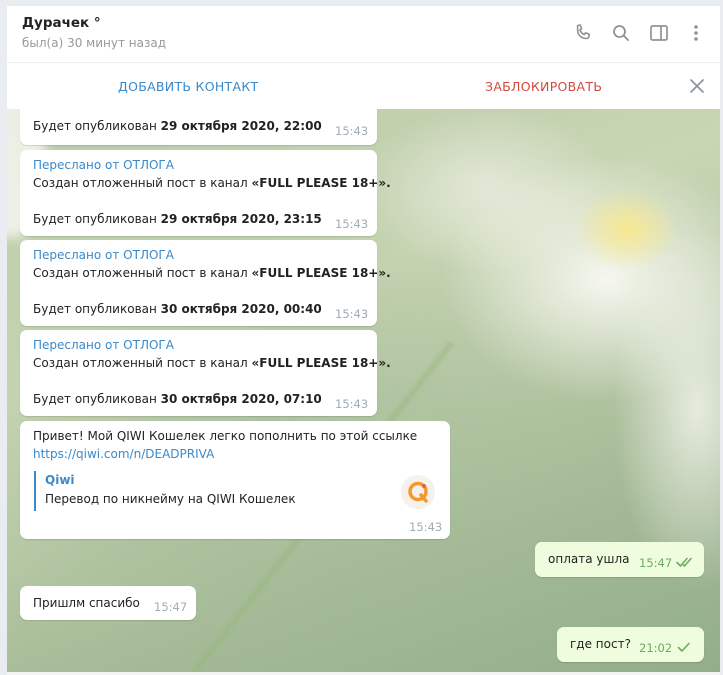 The width and height of the screenshot is (723, 675). What do you see at coordinates (600, 644) in the screenshot?
I see `message-text: где пост?` at bounding box center [600, 644].